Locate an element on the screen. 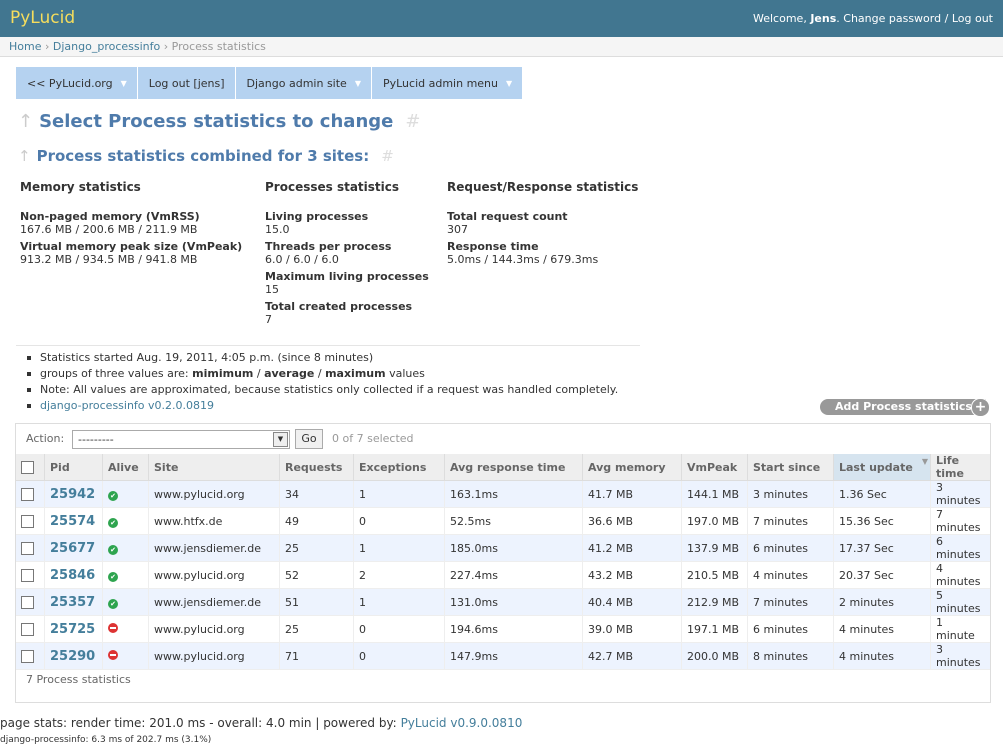  add-process-statistics-button: Add Process statistics + is located at coordinates (905, 407).